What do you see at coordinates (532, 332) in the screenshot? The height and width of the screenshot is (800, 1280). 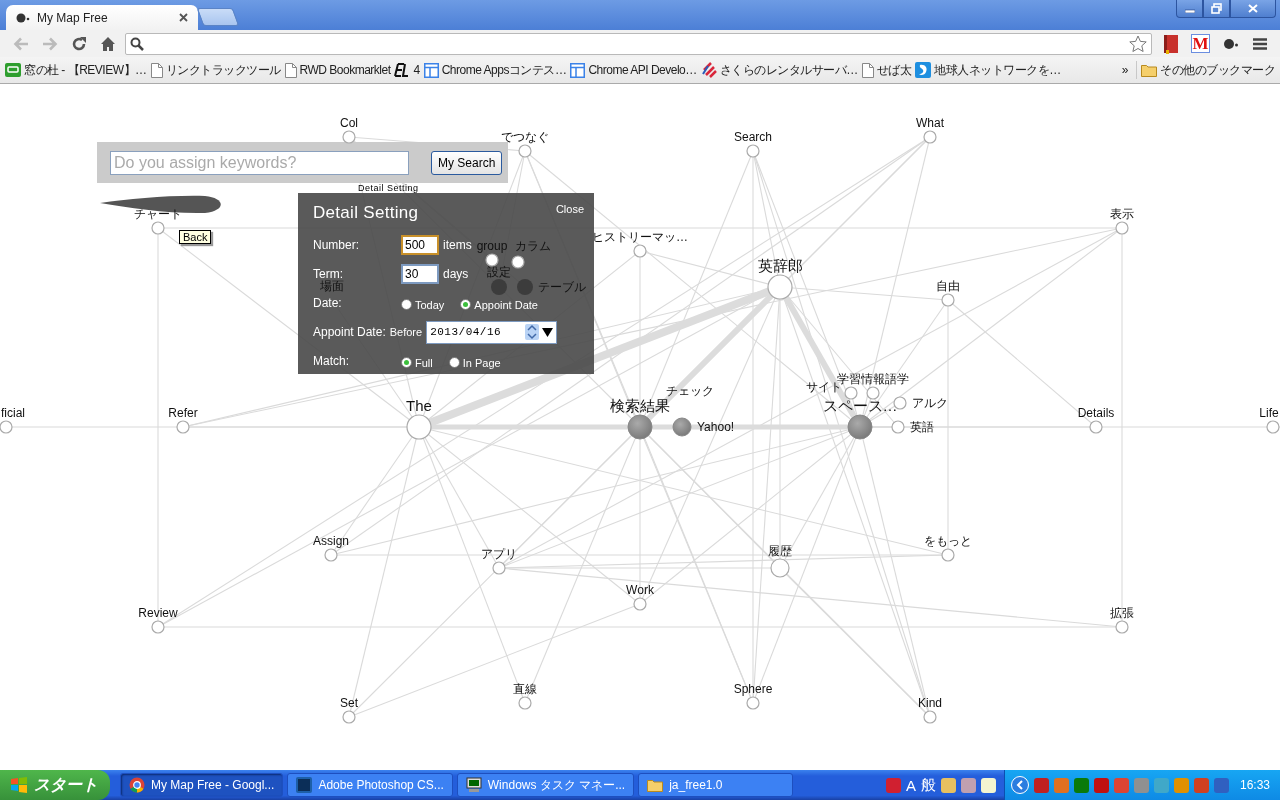 I see `spinner-icon` at bounding box center [532, 332].